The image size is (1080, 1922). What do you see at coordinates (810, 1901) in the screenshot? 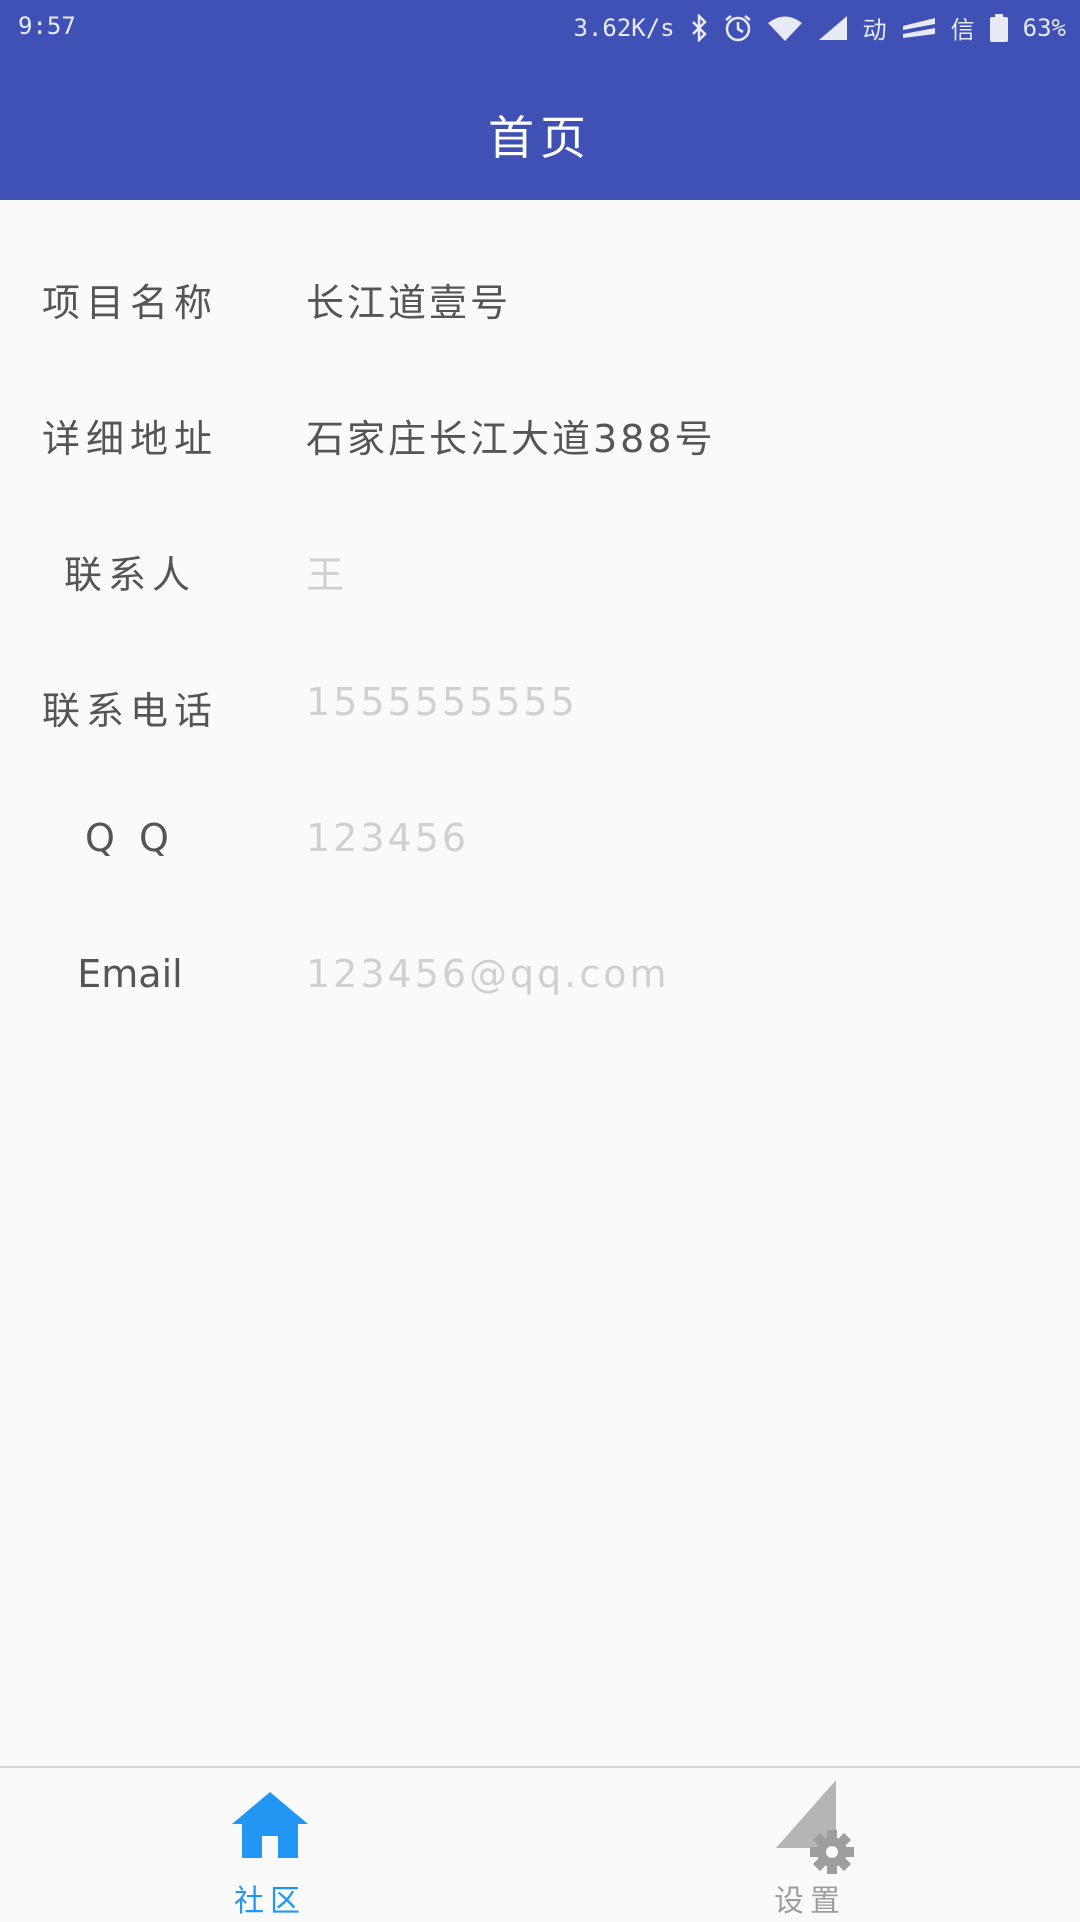
I see `nav-label-settings: 设置` at bounding box center [810, 1901].